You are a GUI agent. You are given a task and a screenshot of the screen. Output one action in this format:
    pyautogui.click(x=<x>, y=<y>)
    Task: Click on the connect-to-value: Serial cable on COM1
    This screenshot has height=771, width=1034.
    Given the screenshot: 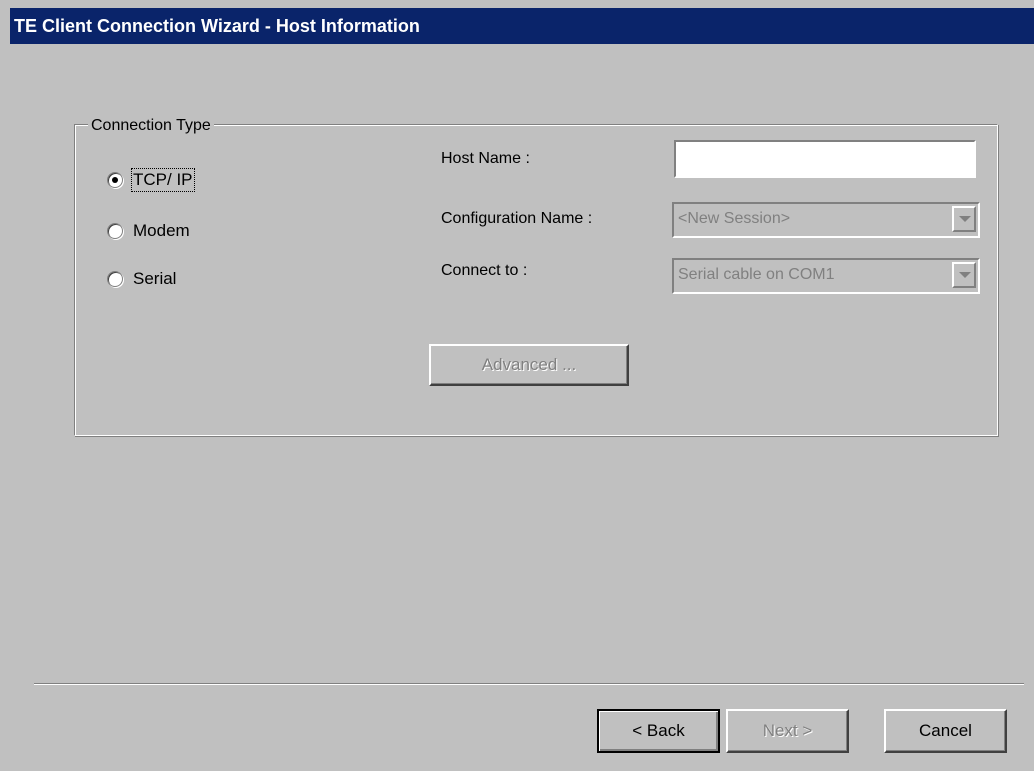 What is the action you would take?
    pyautogui.click(x=756, y=274)
    